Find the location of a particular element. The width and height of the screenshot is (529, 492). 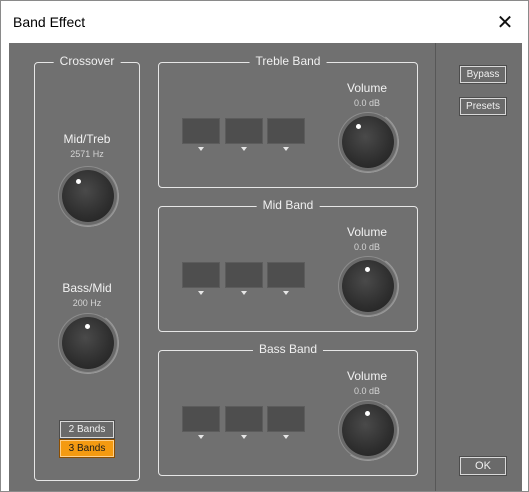

mid-band-group: Mid Band Volume 0.0 dB is located at coordinates (288, 265).